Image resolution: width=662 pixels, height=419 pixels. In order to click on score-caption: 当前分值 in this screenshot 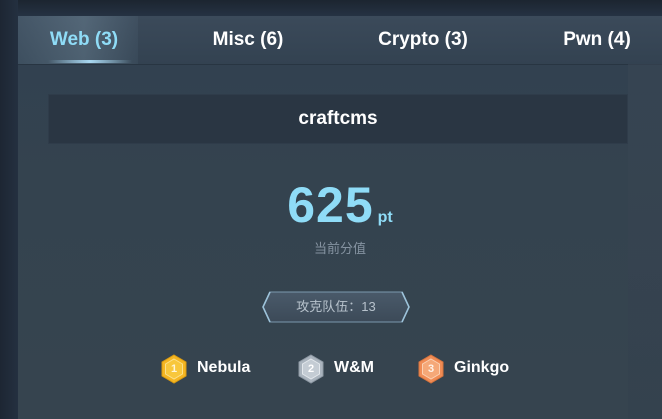, I will do `click(339, 248)`.